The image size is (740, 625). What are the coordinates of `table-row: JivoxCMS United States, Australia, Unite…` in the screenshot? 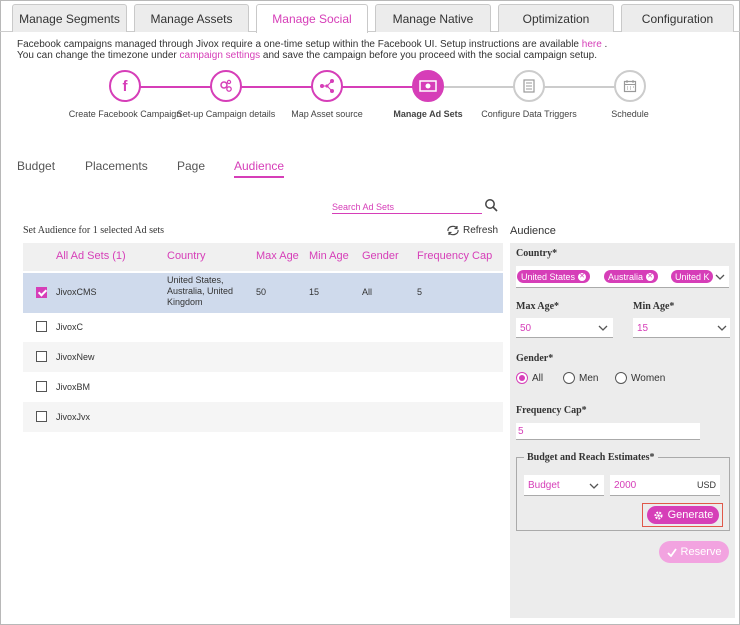 It's located at (263, 293).